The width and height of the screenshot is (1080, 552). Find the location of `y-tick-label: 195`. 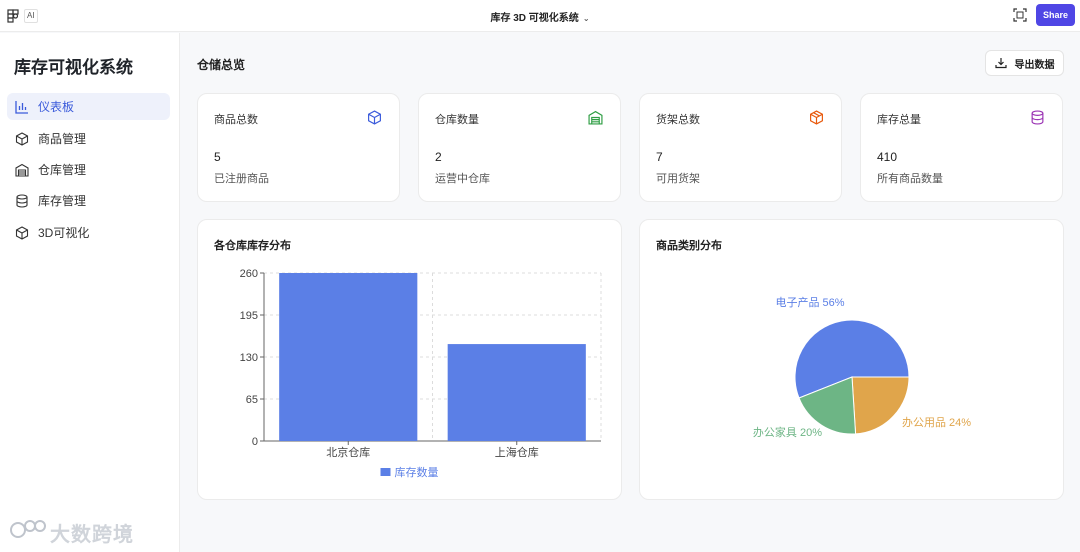

y-tick-label: 195 is located at coordinates (249, 316).